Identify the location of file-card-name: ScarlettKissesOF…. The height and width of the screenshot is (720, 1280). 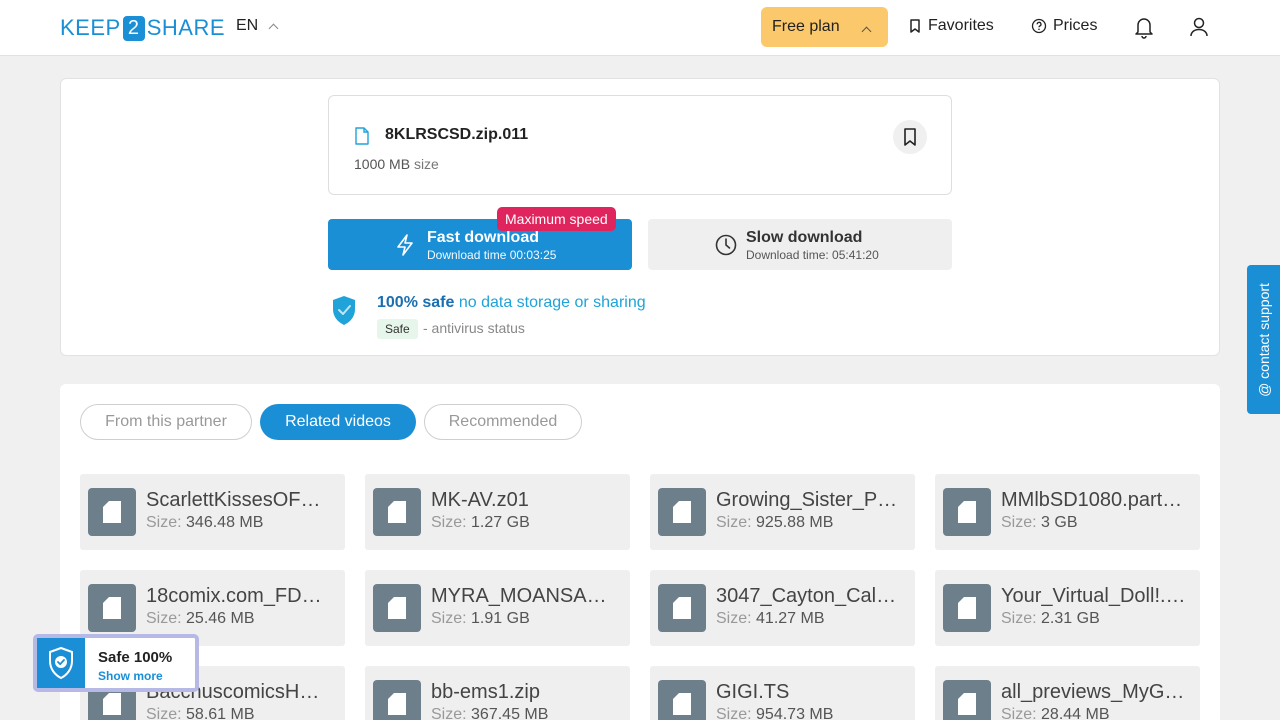
(233, 500).